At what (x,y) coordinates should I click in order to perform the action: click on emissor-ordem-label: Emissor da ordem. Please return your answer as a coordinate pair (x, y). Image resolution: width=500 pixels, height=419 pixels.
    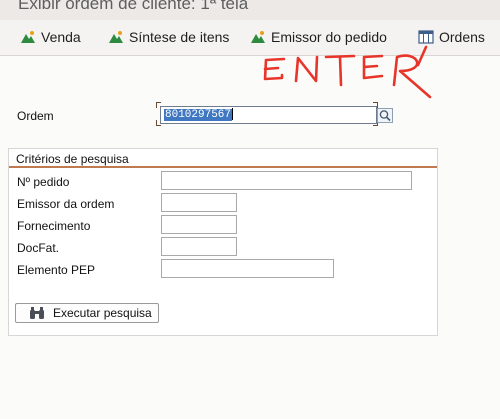
    Looking at the image, I should click on (66, 204).